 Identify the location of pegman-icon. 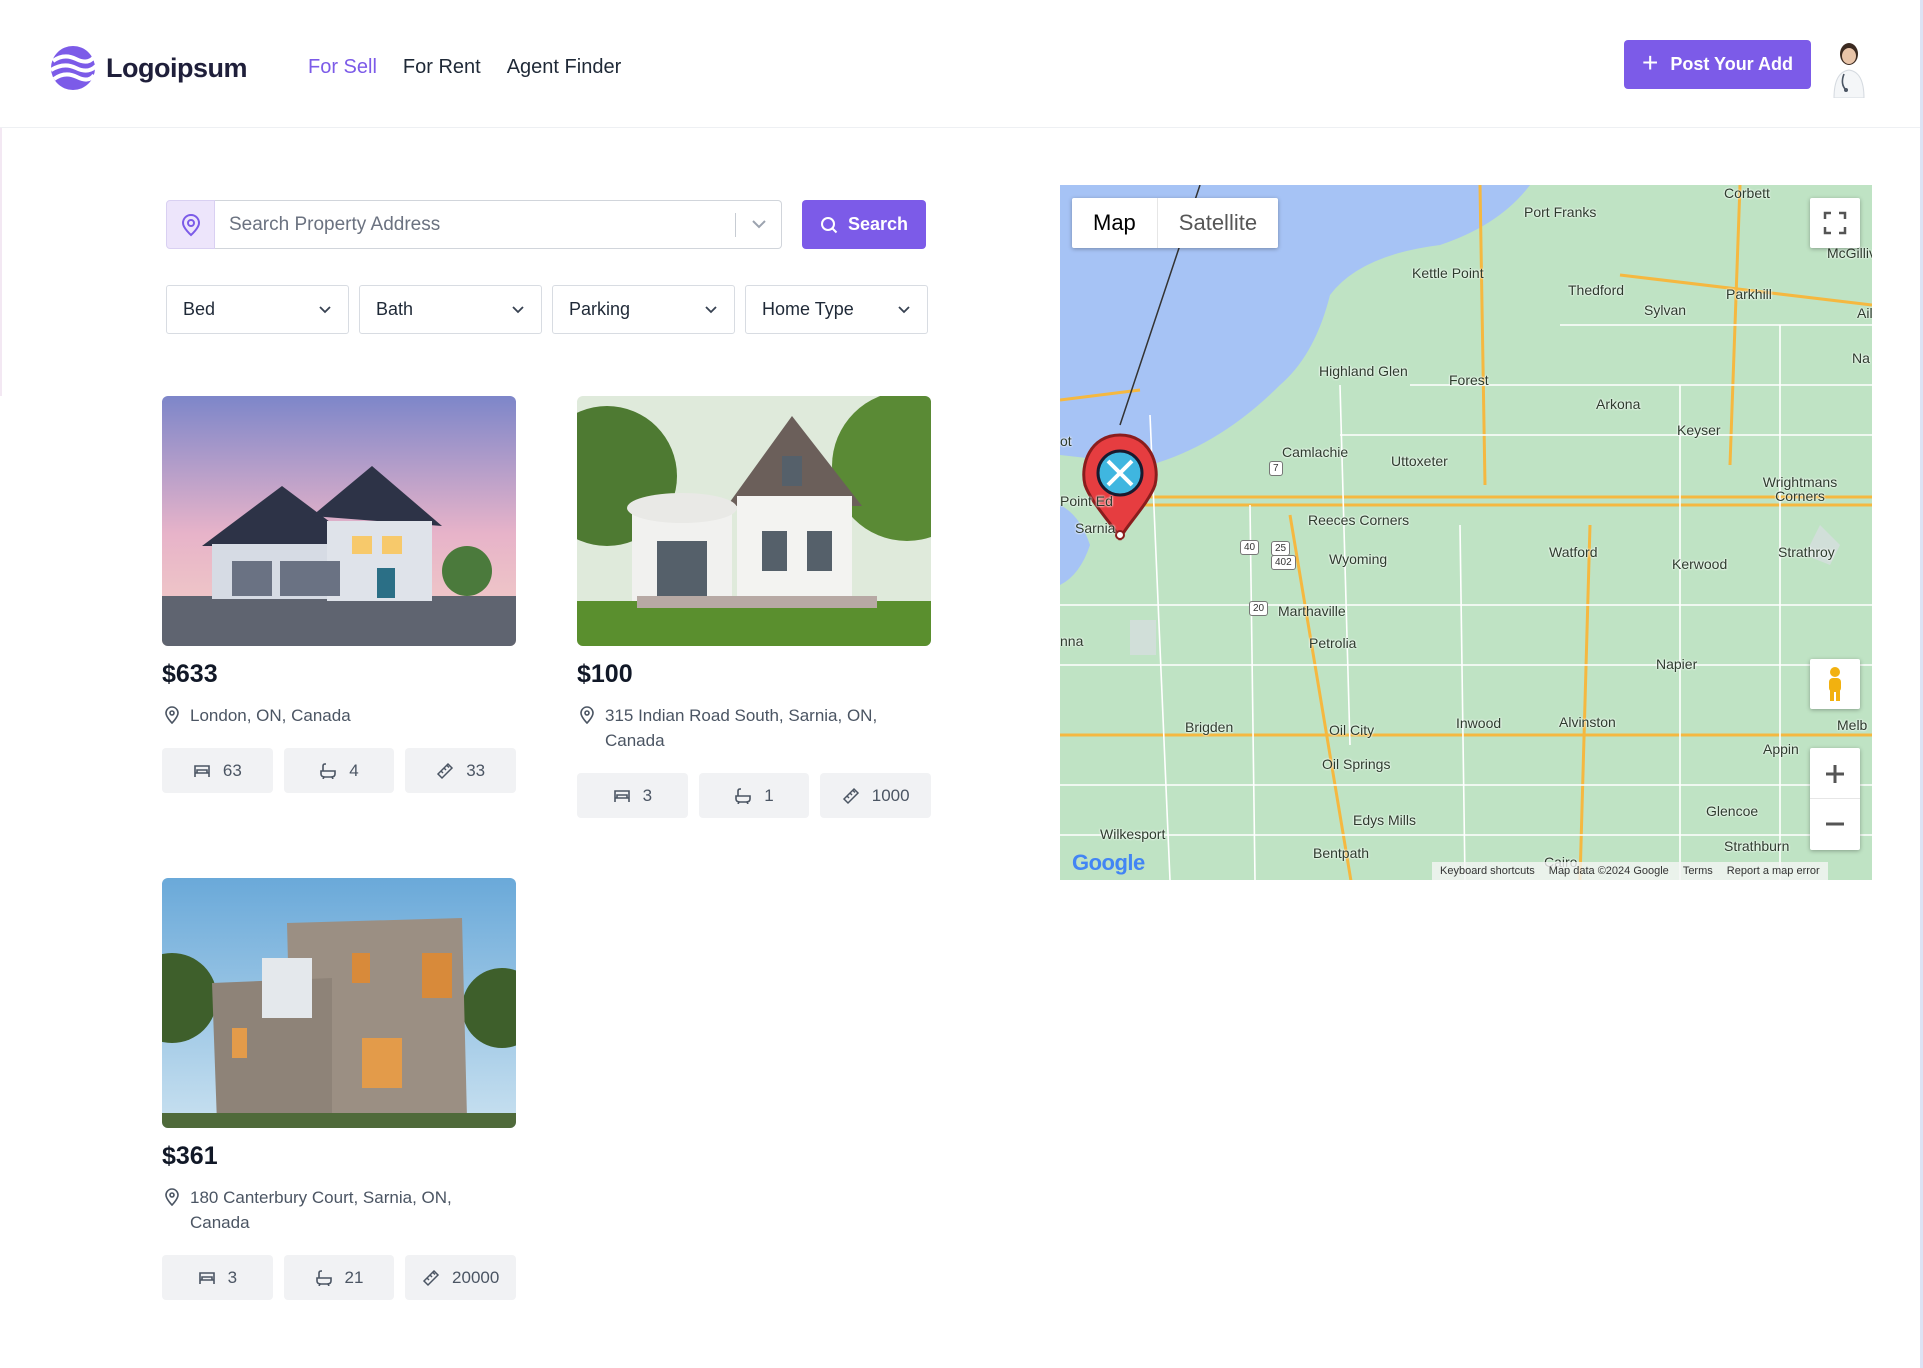
(1835, 684).